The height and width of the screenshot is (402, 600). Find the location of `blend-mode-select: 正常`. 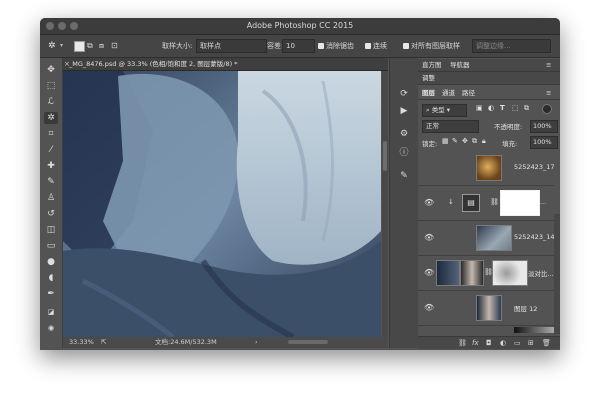

blend-mode-select: 正常 is located at coordinates (450, 126).